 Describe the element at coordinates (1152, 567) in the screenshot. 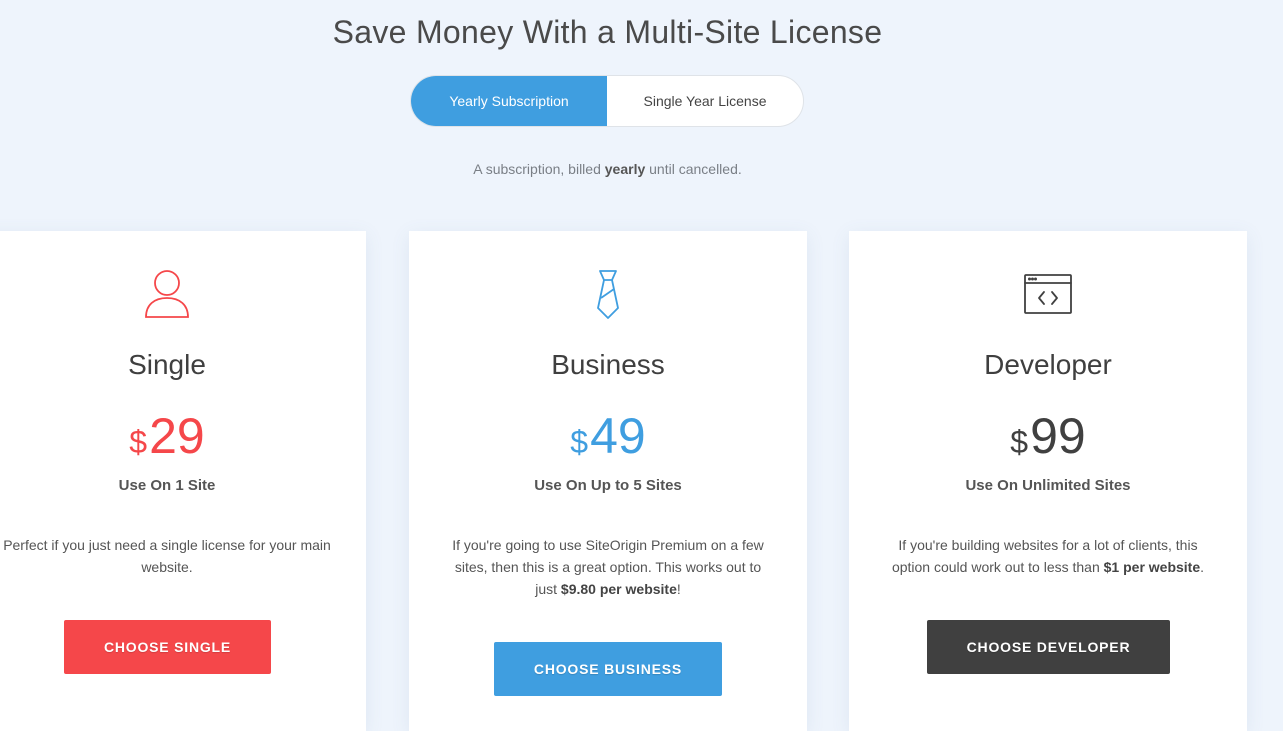

I see `plan-description-emphasis: $1 per website` at that location.